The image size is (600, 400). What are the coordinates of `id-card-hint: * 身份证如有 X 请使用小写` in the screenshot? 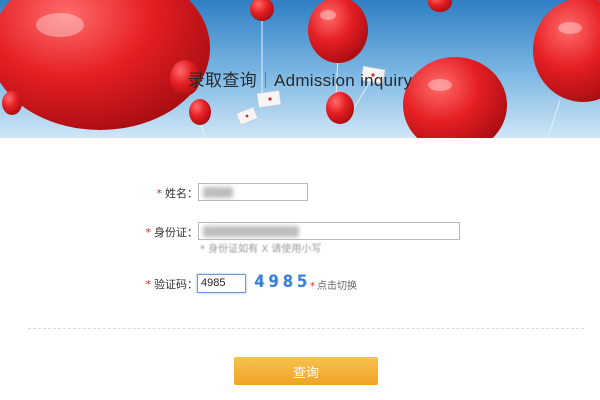 It's located at (261, 249).